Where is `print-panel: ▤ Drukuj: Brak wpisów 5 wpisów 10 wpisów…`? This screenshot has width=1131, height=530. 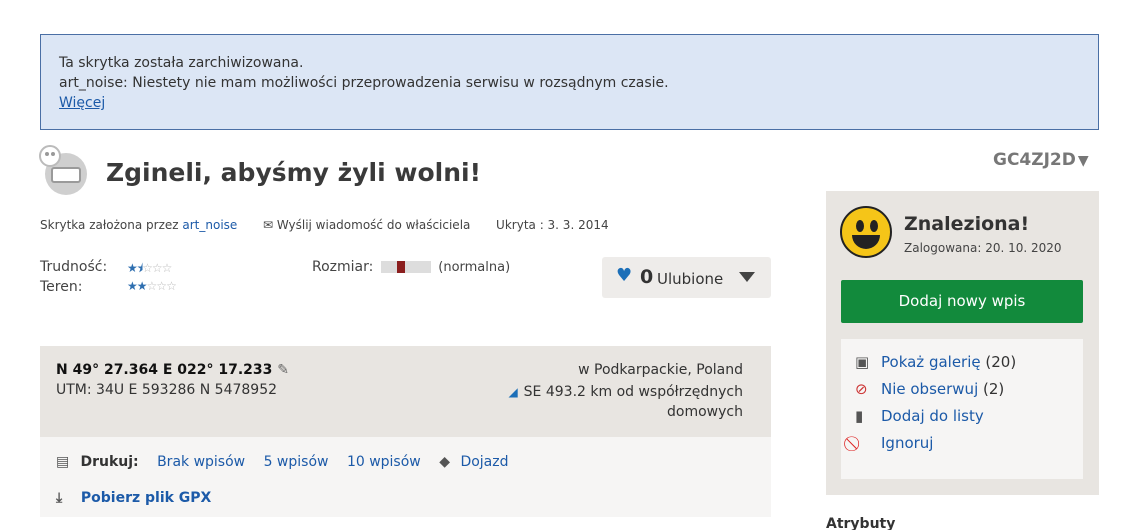 print-panel: ▤ Drukuj: Brak wpisów 5 wpisów 10 wpisów… is located at coordinates (405, 477).